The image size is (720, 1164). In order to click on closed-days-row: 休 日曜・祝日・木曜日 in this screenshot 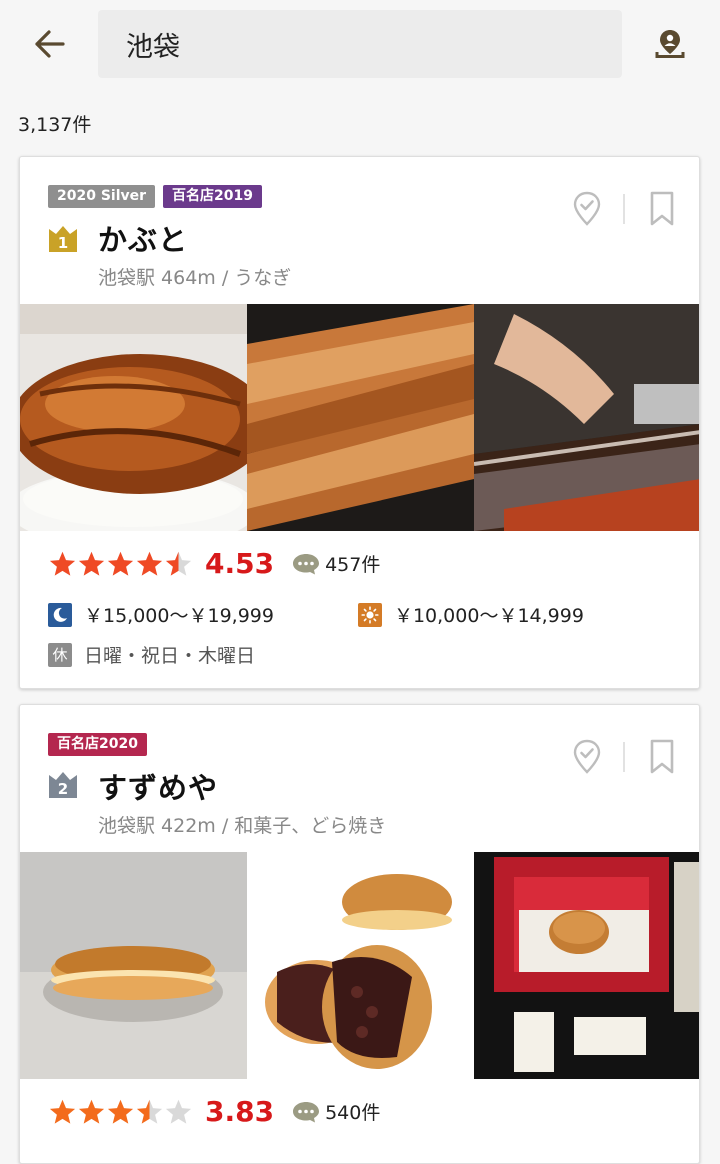, I will do `click(151, 654)`.